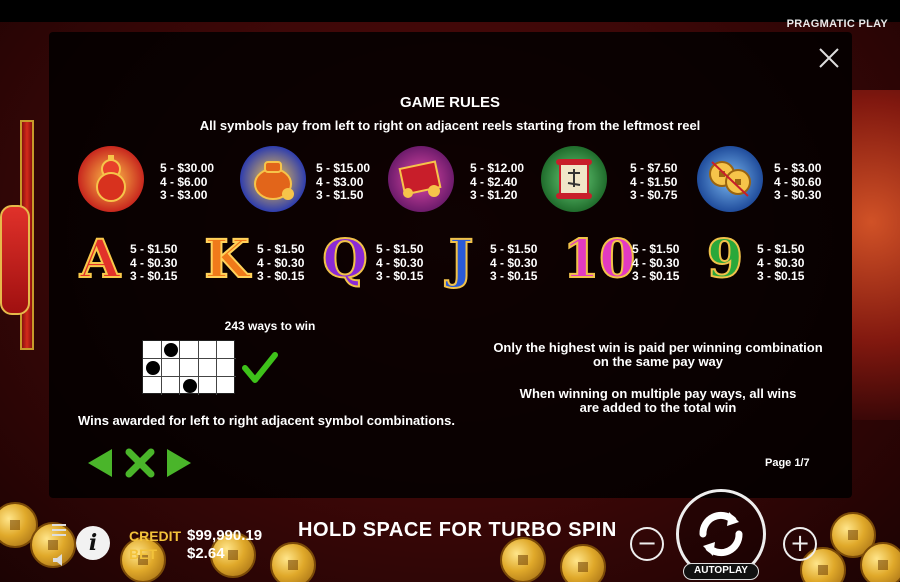  I want to click on scroll-paytable: 5 - $7.50 4 - $1.50 3 - $0.75, so click(654, 182).